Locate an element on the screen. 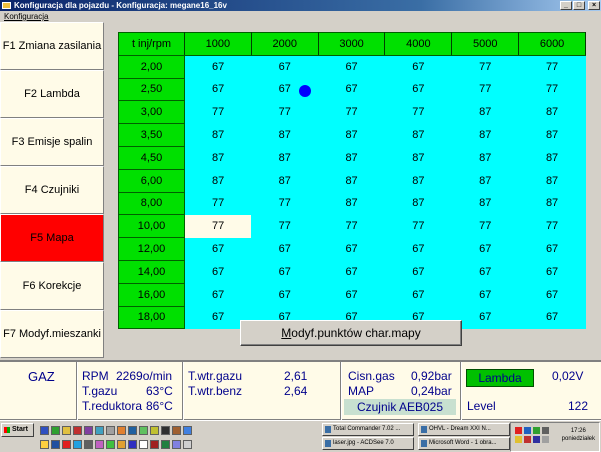 The width and height of the screenshot is (601, 452). sidebar-item-f1: F1 Zmiana zasilania is located at coordinates (52, 46).